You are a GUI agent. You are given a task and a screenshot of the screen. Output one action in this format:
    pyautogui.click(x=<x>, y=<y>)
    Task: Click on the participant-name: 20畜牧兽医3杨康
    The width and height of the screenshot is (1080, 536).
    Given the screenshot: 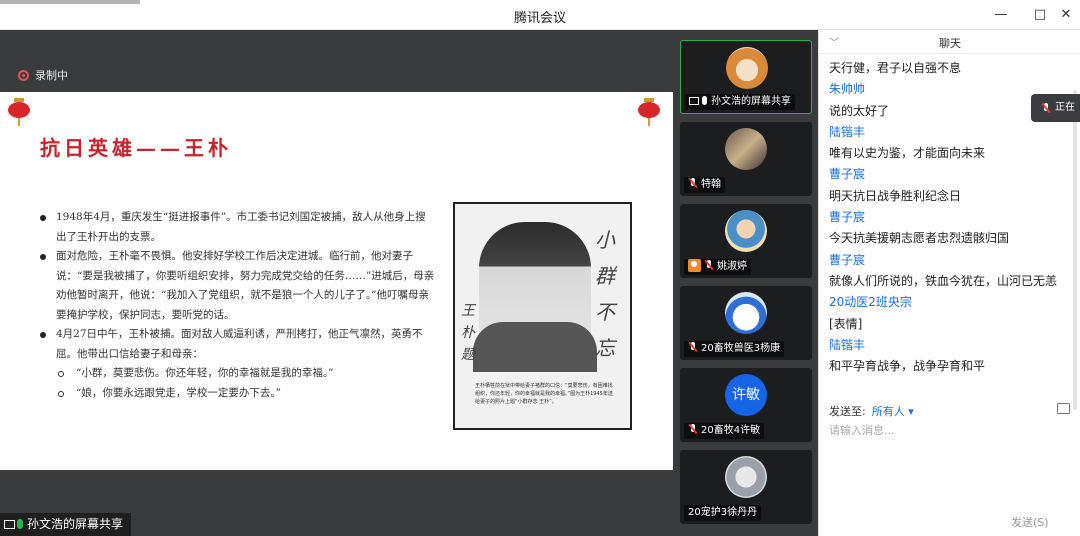 What is the action you would take?
    pyautogui.click(x=741, y=348)
    